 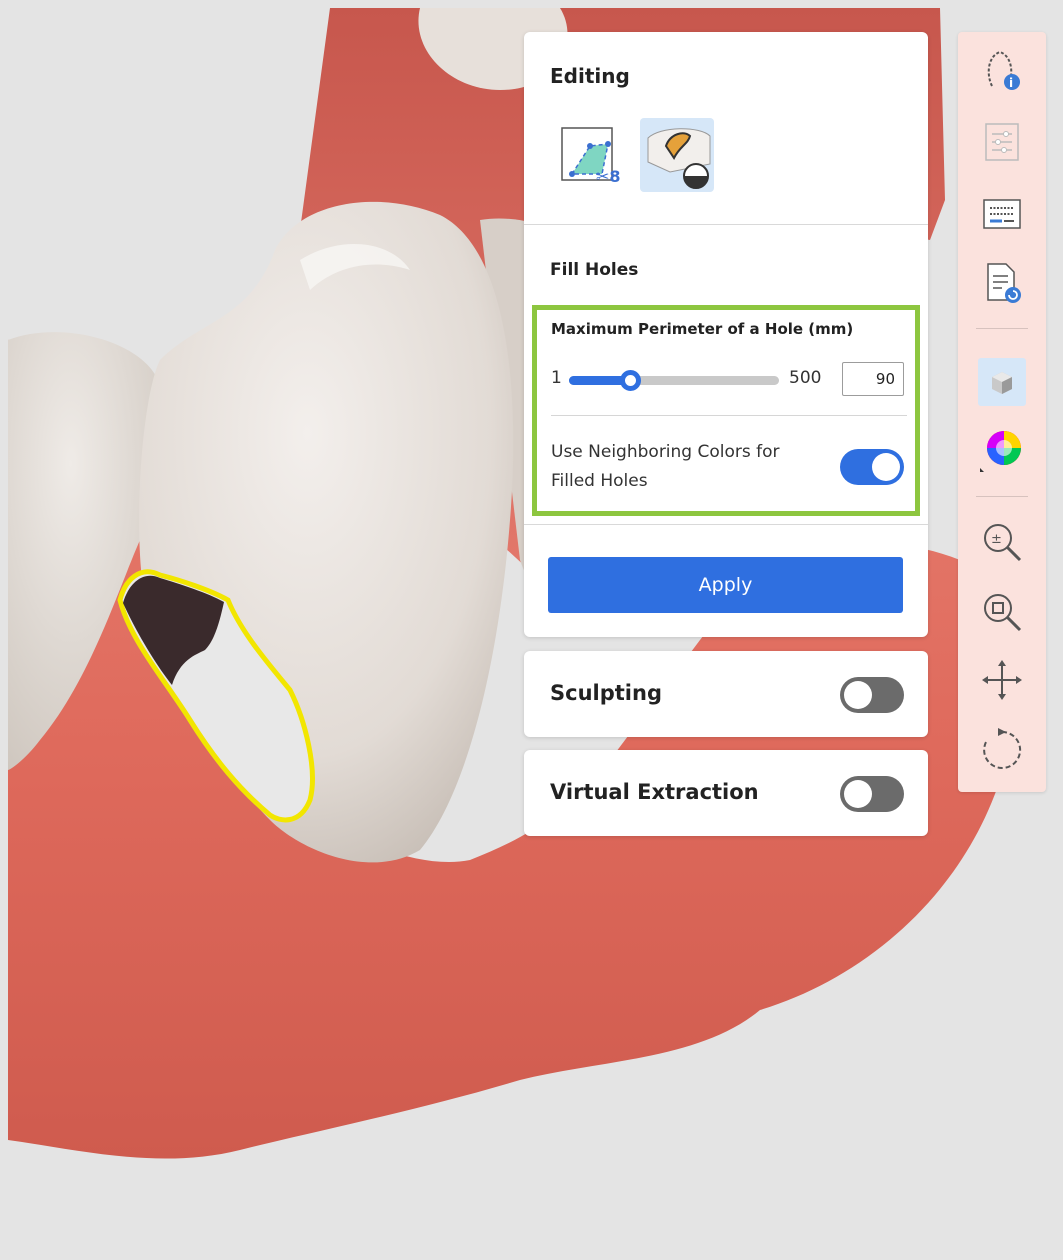 I want to click on dental-arch-info-button: i, so click(x=1002, y=70).